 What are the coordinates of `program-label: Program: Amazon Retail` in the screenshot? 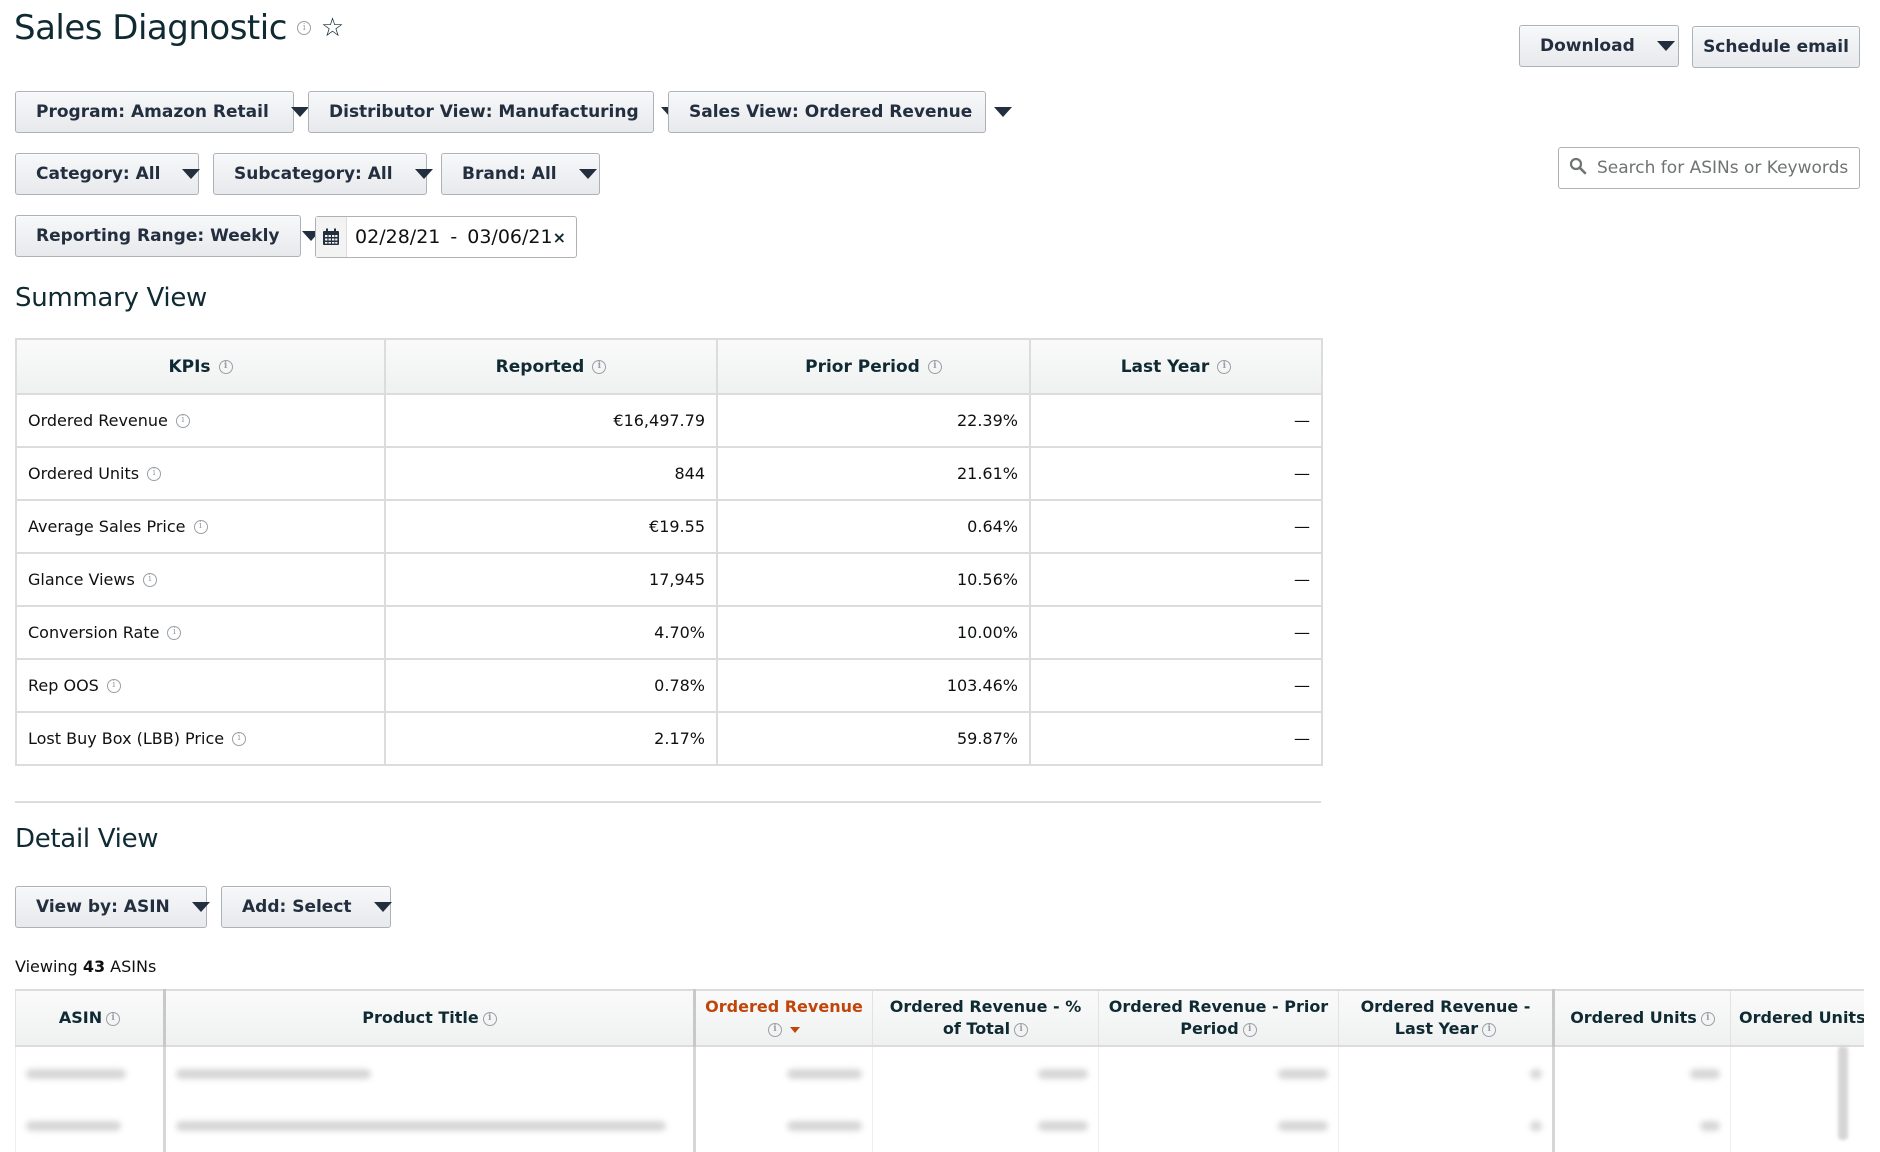 It's located at (152, 112).